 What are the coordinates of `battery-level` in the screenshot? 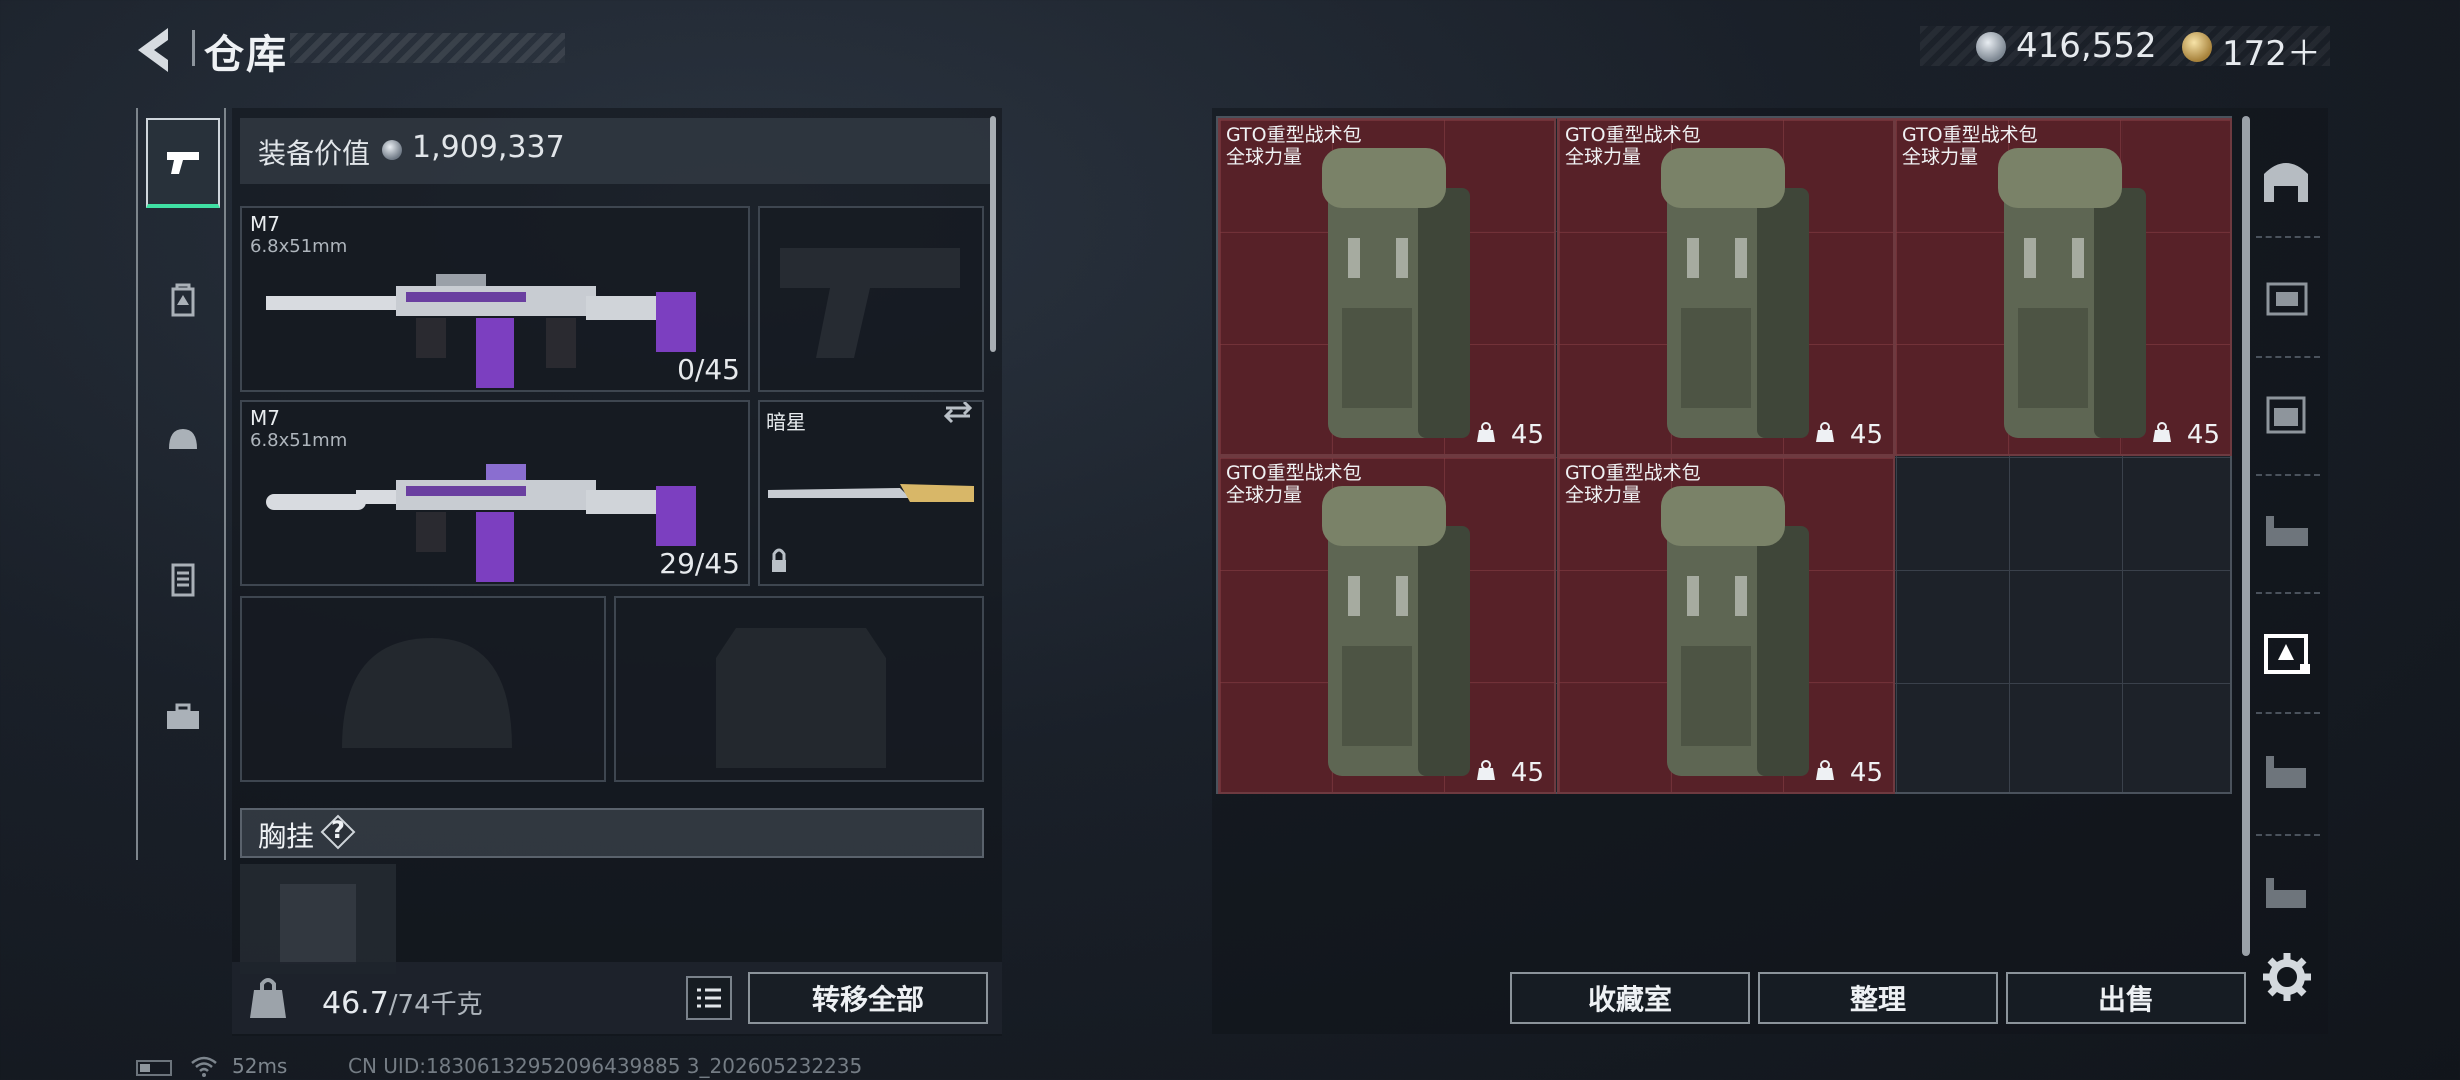 It's located at (145, 1068).